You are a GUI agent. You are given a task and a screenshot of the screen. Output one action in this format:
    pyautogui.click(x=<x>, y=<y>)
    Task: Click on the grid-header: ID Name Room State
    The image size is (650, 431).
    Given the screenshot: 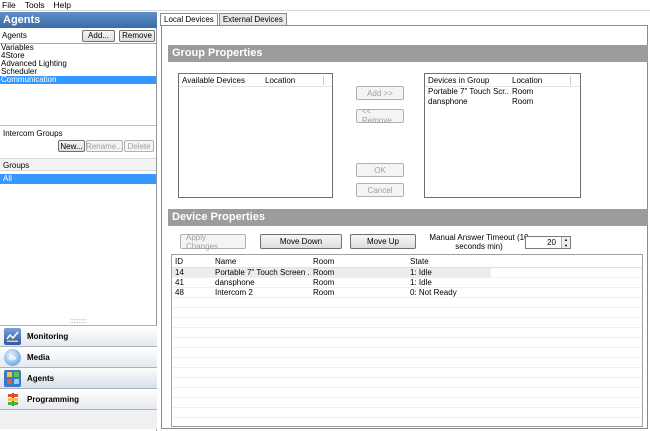 What is the action you would take?
    pyautogui.click(x=407, y=261)
    